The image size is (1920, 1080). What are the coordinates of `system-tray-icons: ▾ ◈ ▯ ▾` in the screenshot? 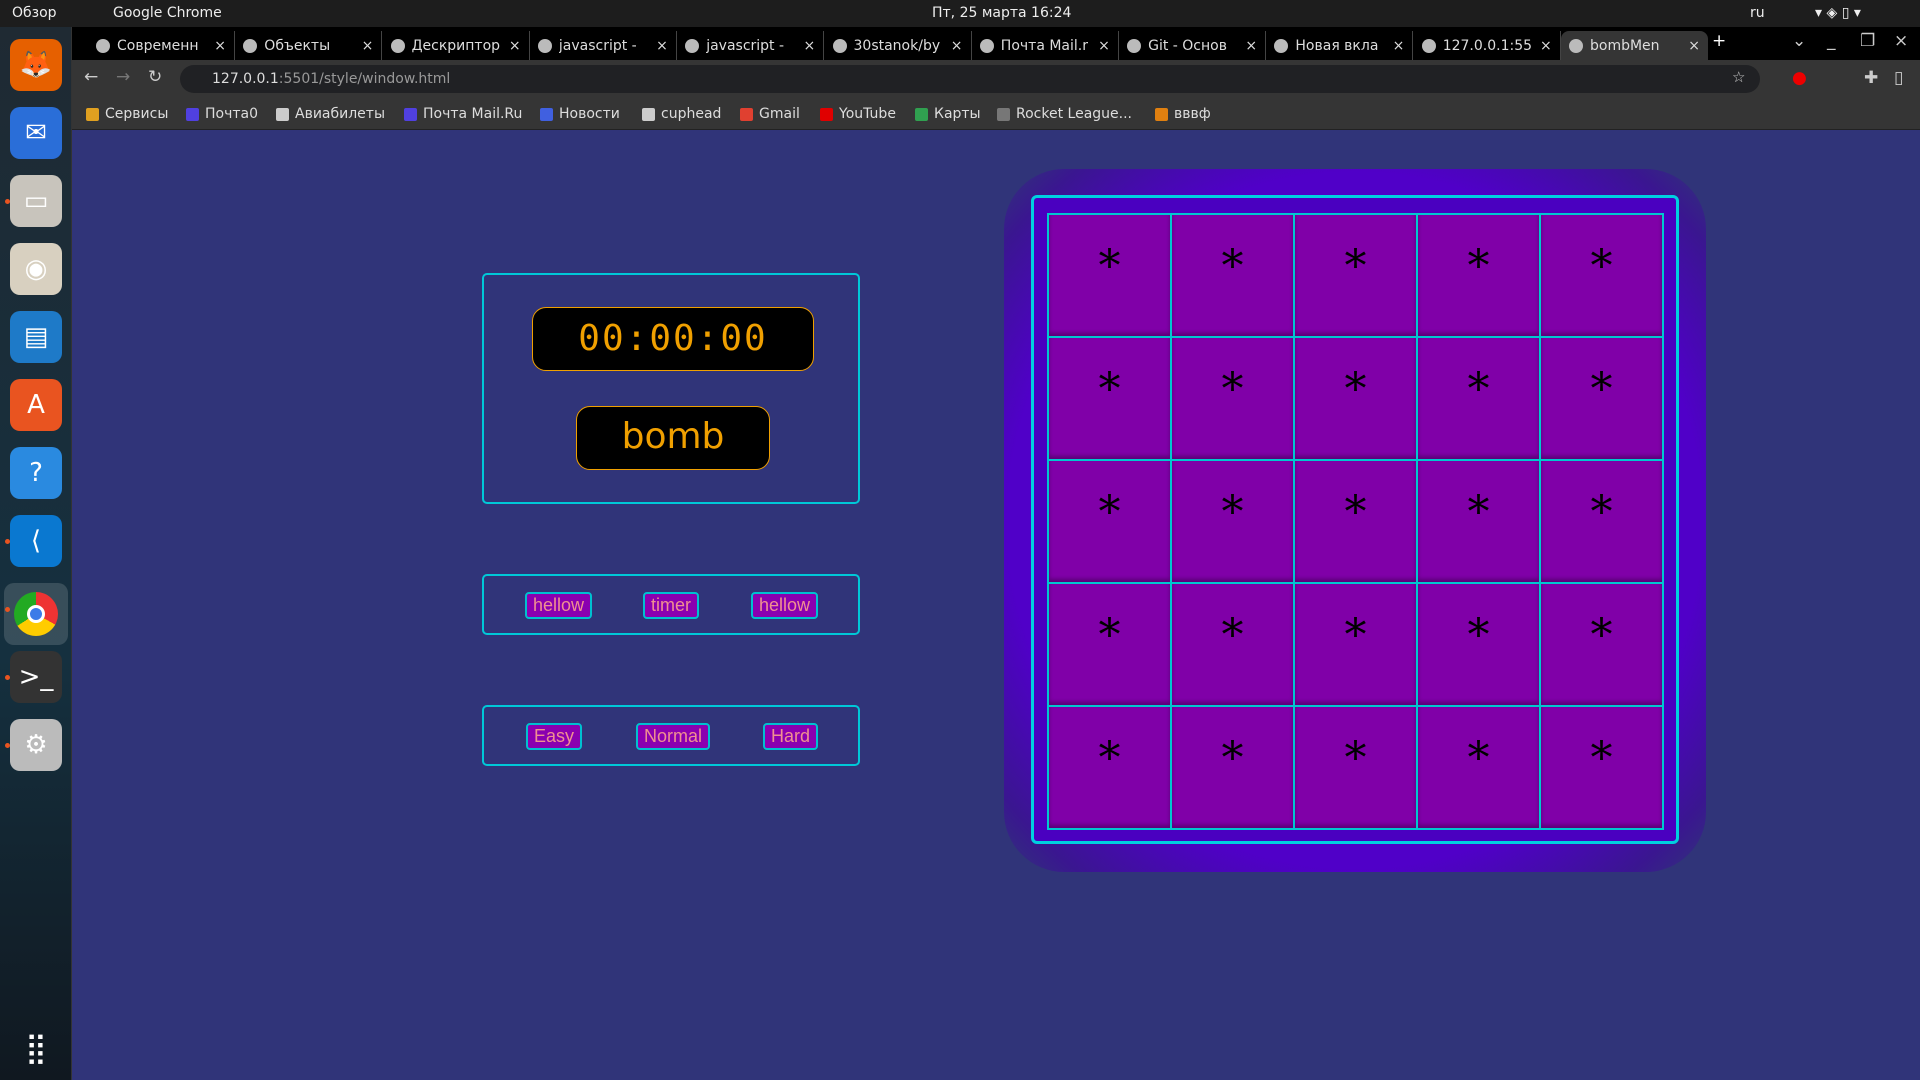 It's located at (1838, 13).